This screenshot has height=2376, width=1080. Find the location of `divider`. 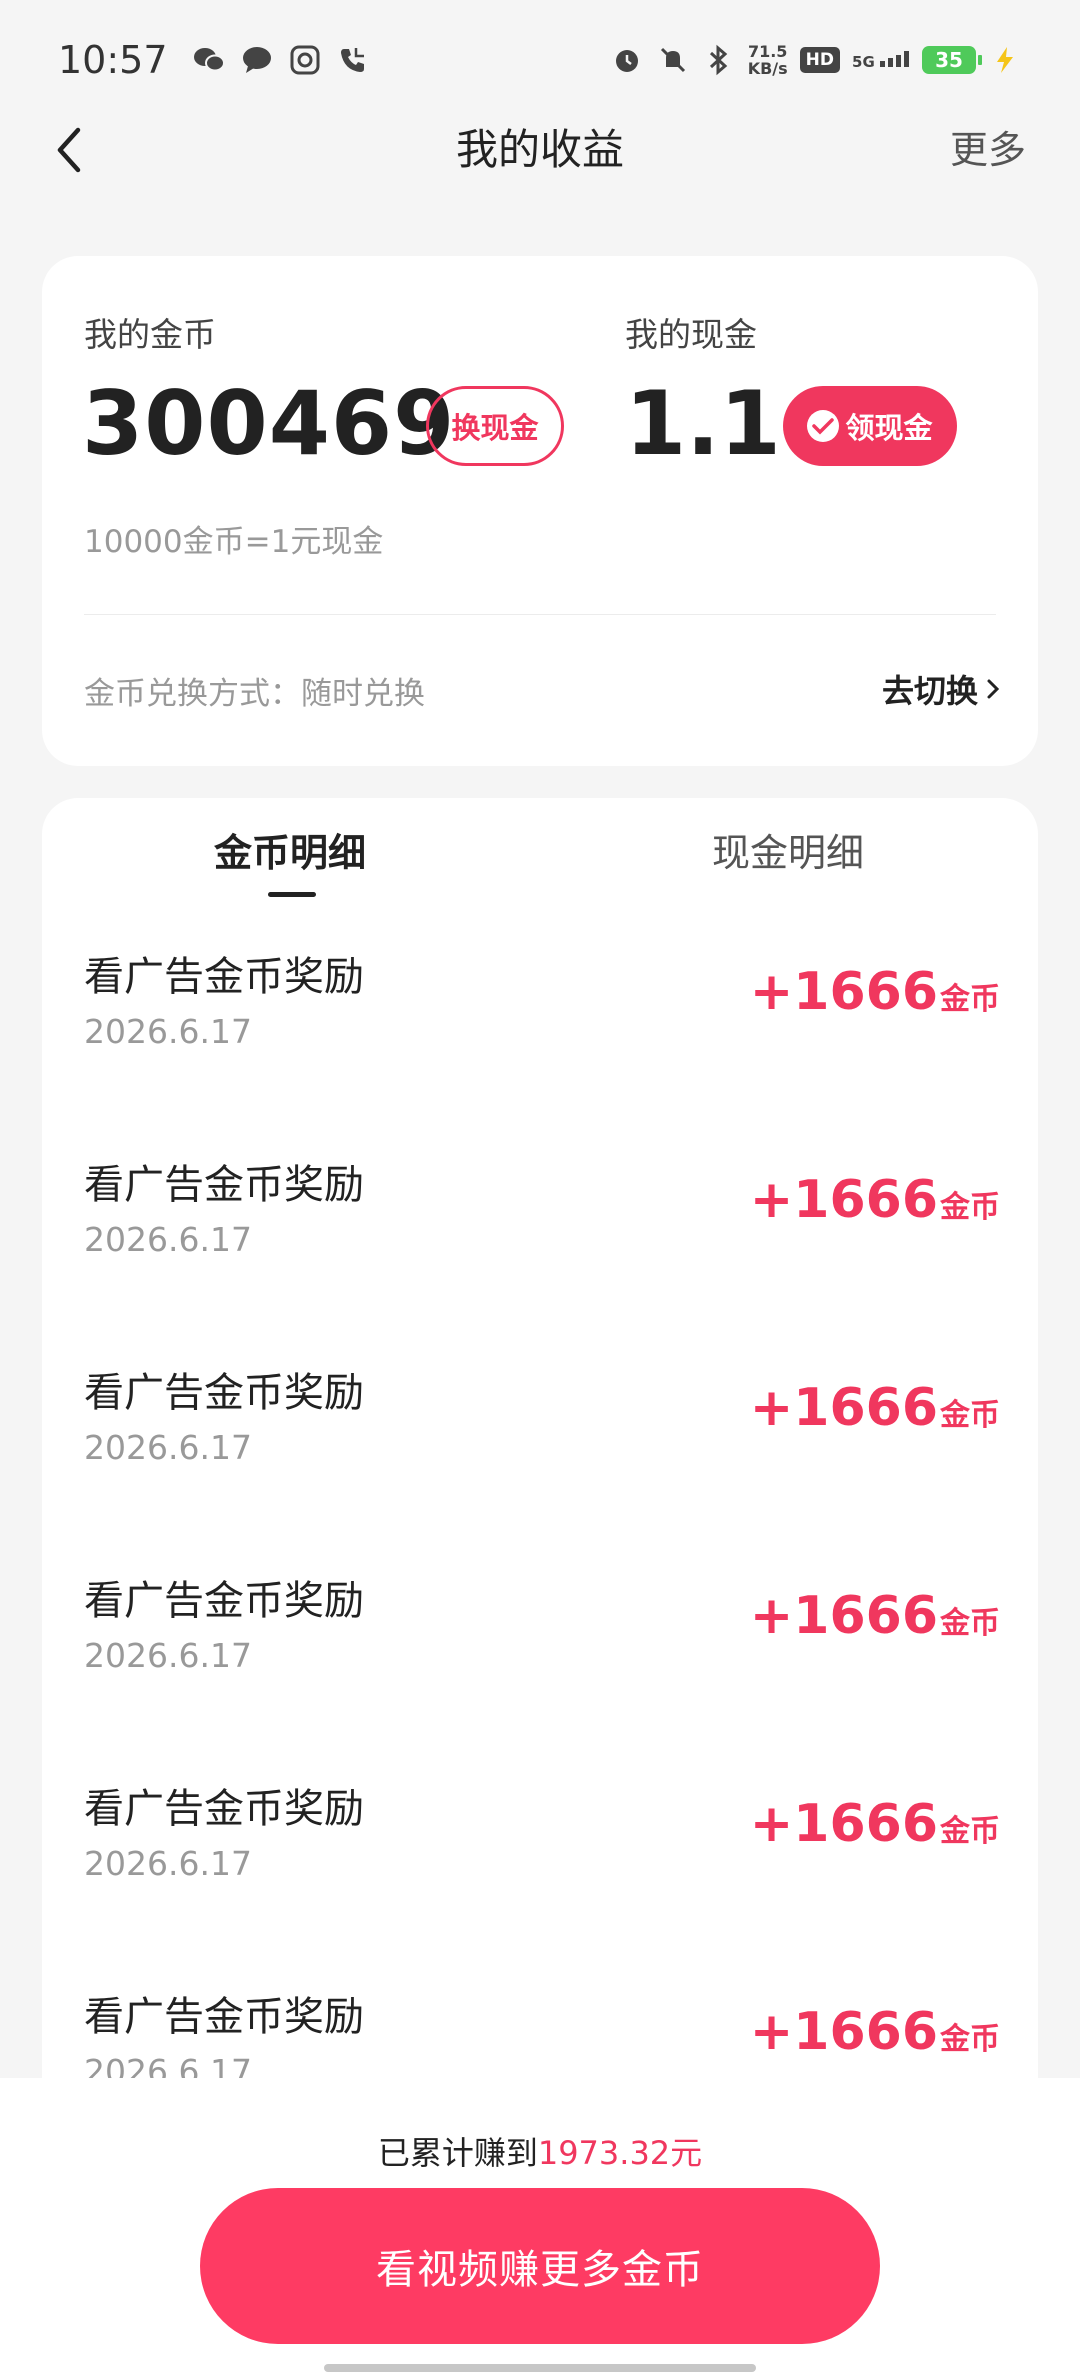

divider is located at coordinates (540, 614).